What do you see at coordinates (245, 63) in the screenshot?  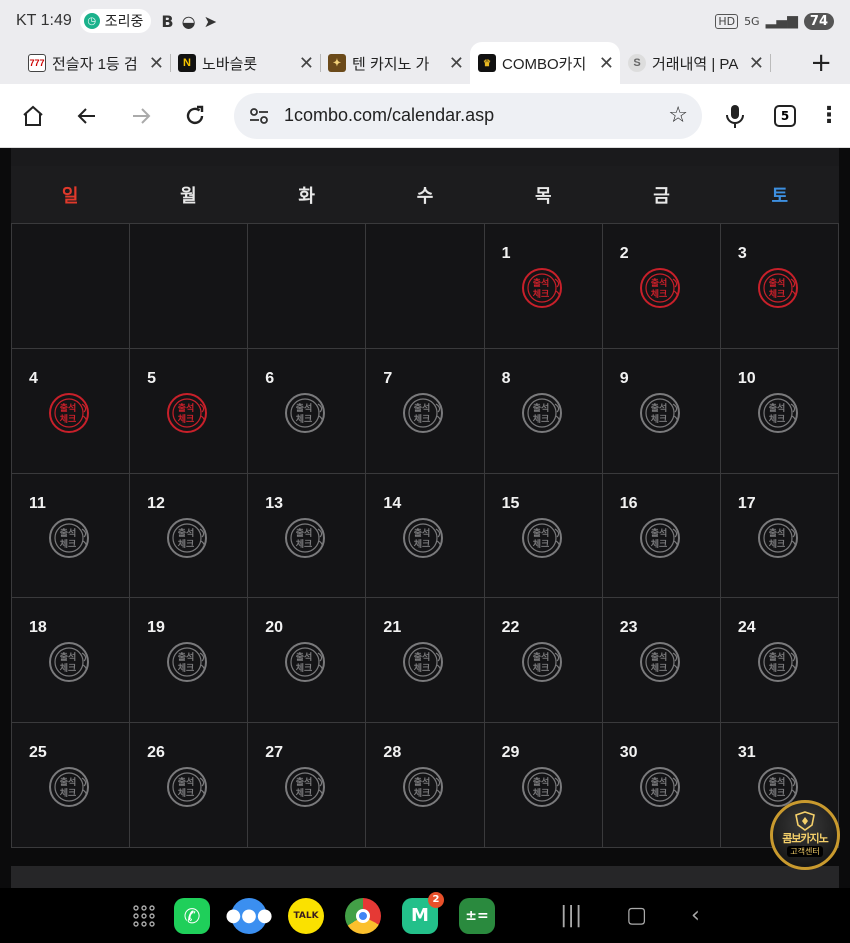 I see `tab-2: N 노바슬롯 ✕` at bounding box center [245, 63].